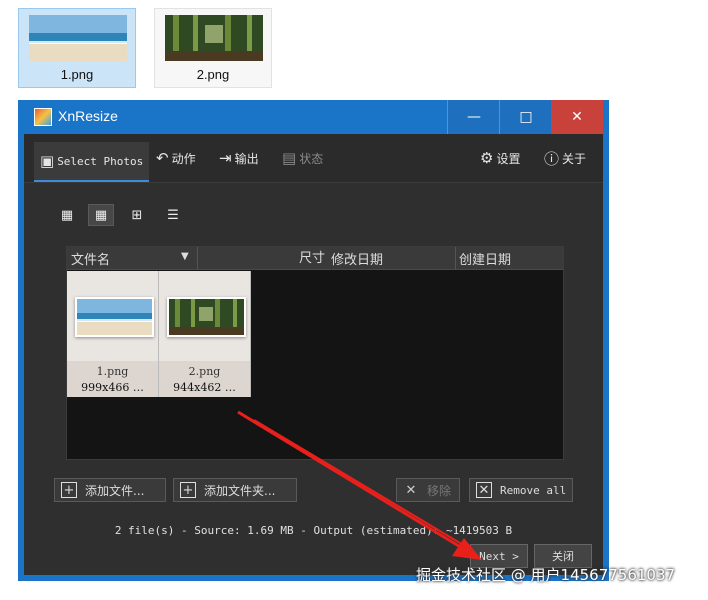  I want to click on tab-output: ⇥ 输出, so click(239, 158).